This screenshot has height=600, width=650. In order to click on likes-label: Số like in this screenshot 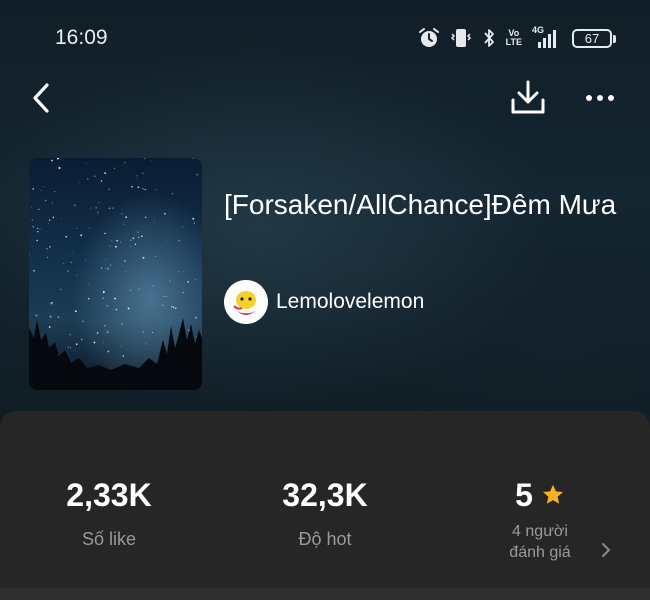, I will do `click(109, 539)`.